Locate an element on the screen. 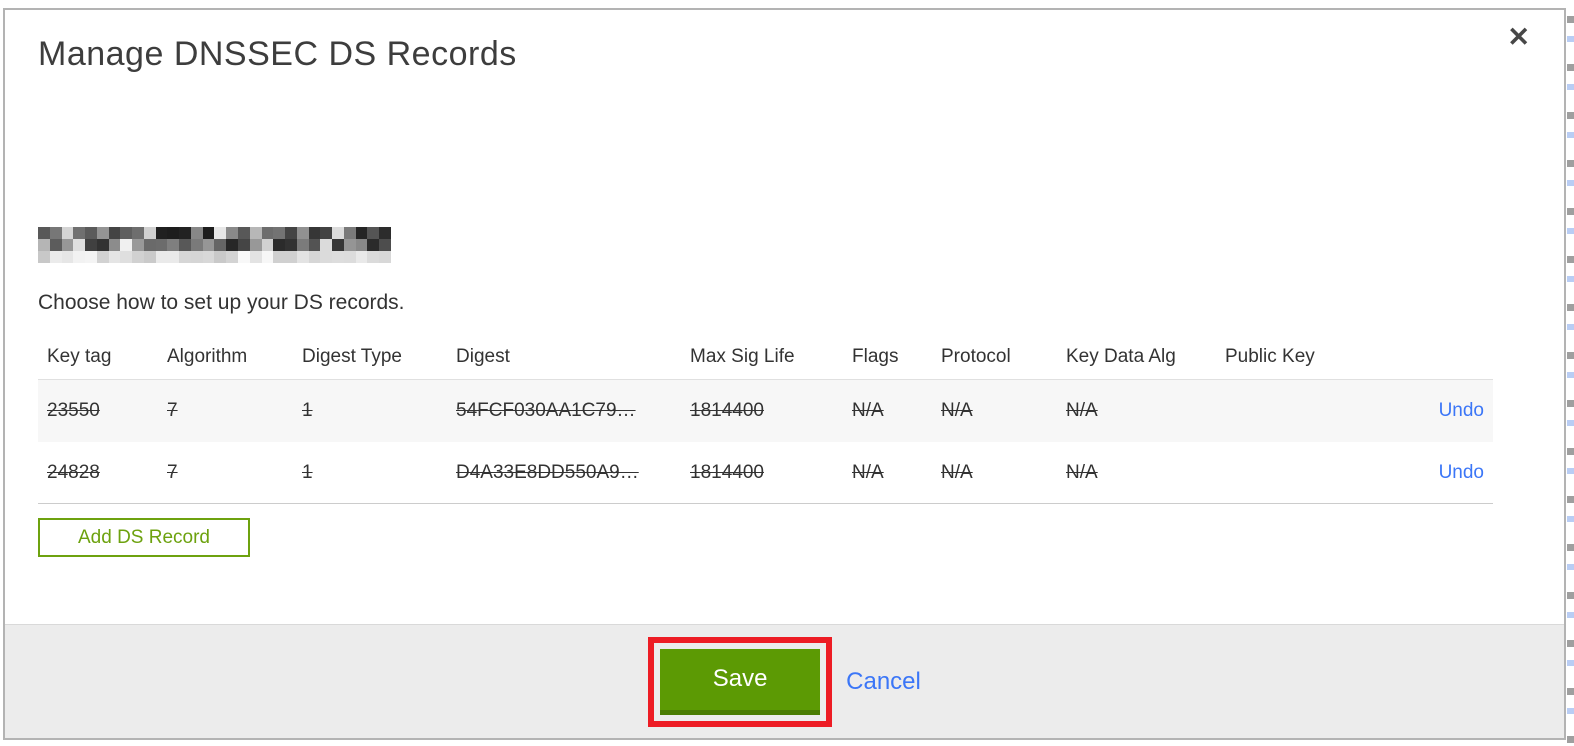 This screenshot has height=746, width=1574. add-ds-record-button: Add DS Record is located at coordinates (144, 537).